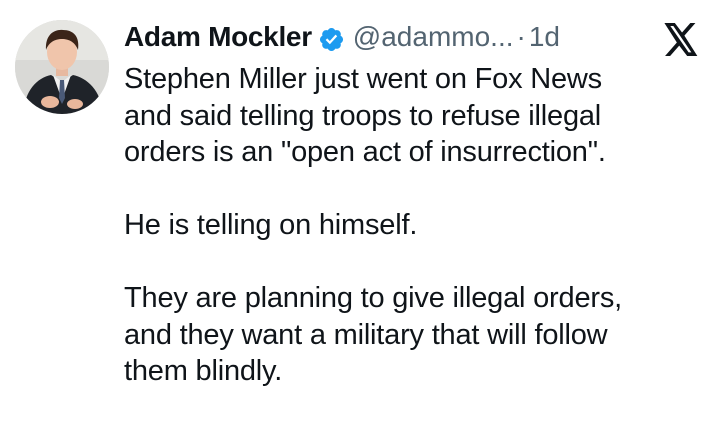 The width and height of the screenshot is (720, 439). Describe the element at coordinates (218, 37) in the screenshot. I see `author-name: Adam Mockler` at that location.